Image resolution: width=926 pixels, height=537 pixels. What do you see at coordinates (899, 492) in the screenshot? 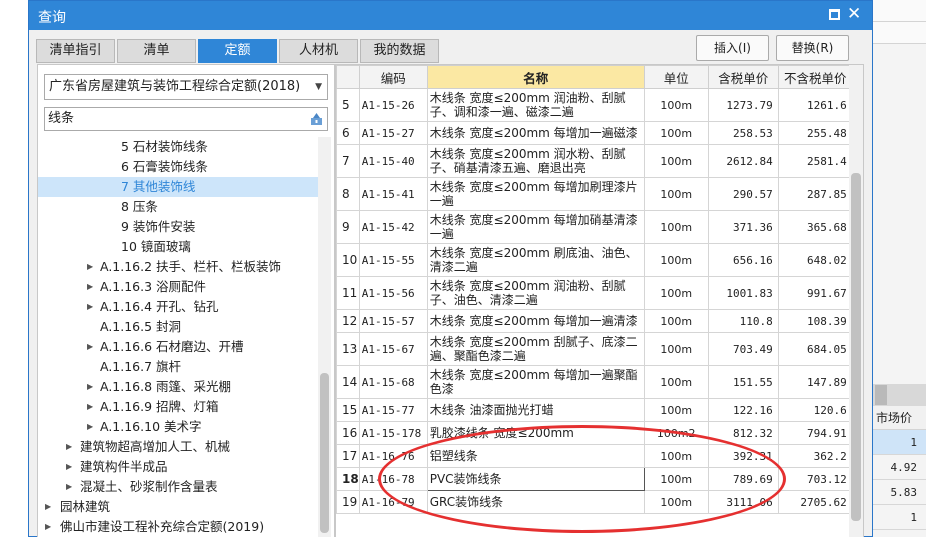
I see `market-price-cell: 5.83` at bounding box center [899, 492].